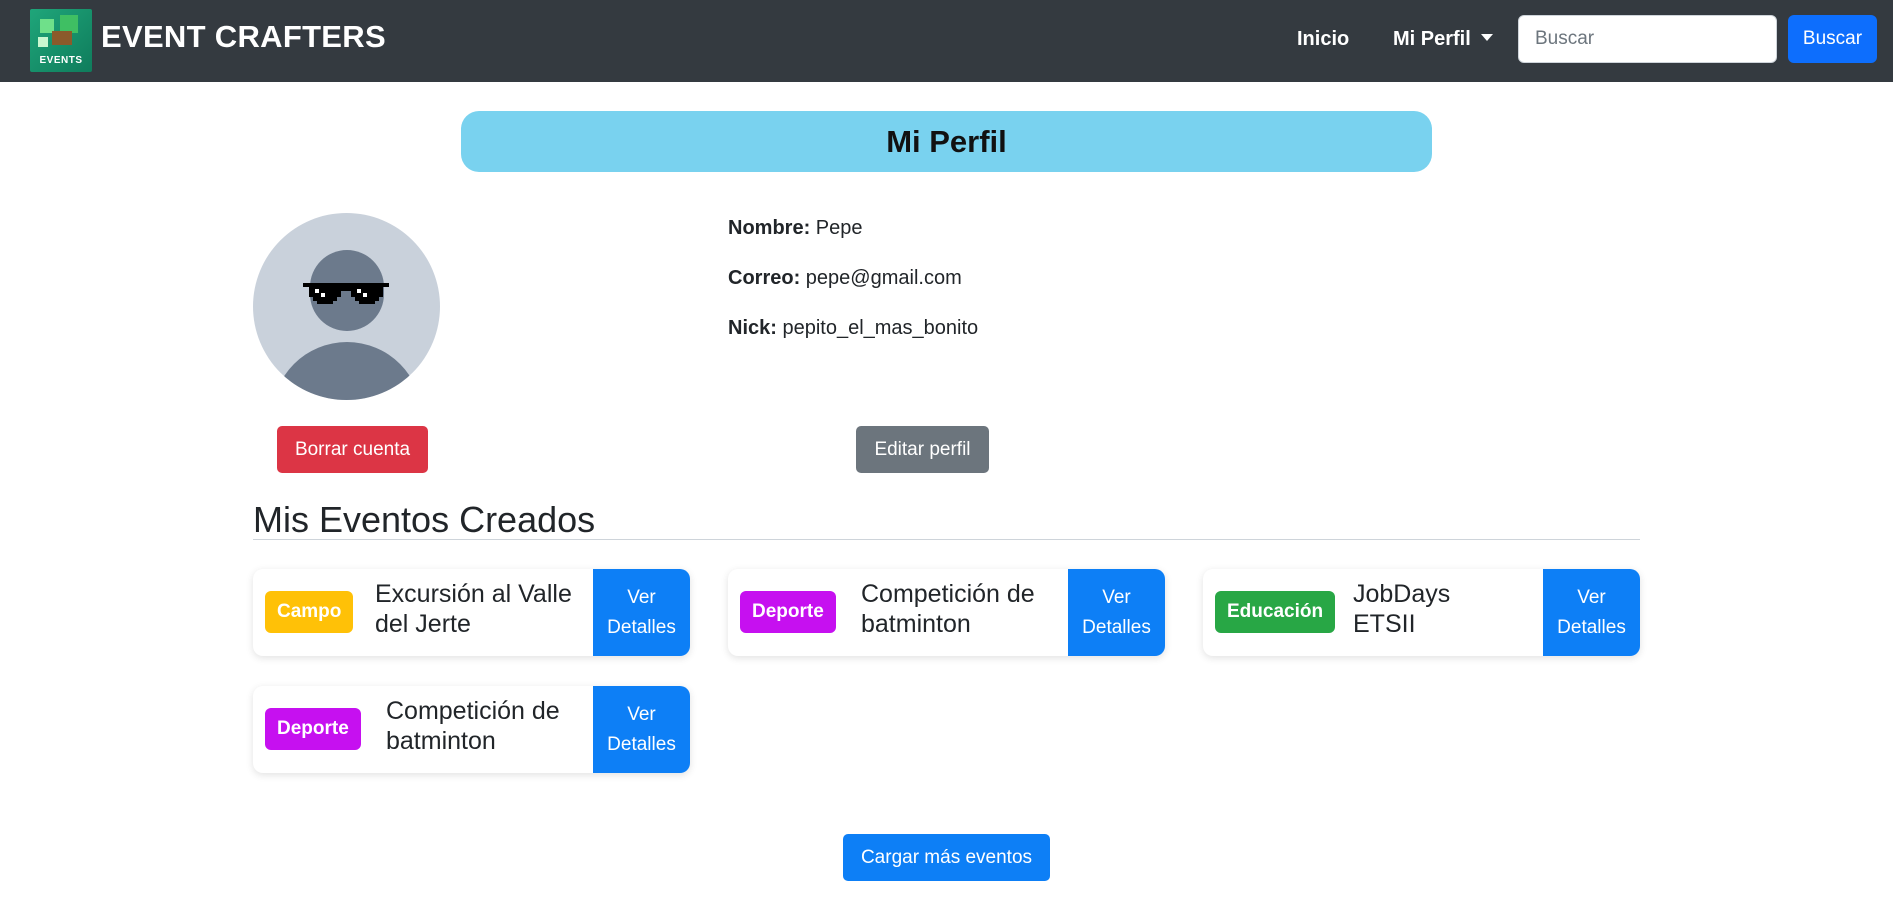 Image resolution: width=1893 pixels, height=908 pixels. What do you see at coordinates (946, 539) in the screenshot?
I see `divider` at bounding box center [946, 539].